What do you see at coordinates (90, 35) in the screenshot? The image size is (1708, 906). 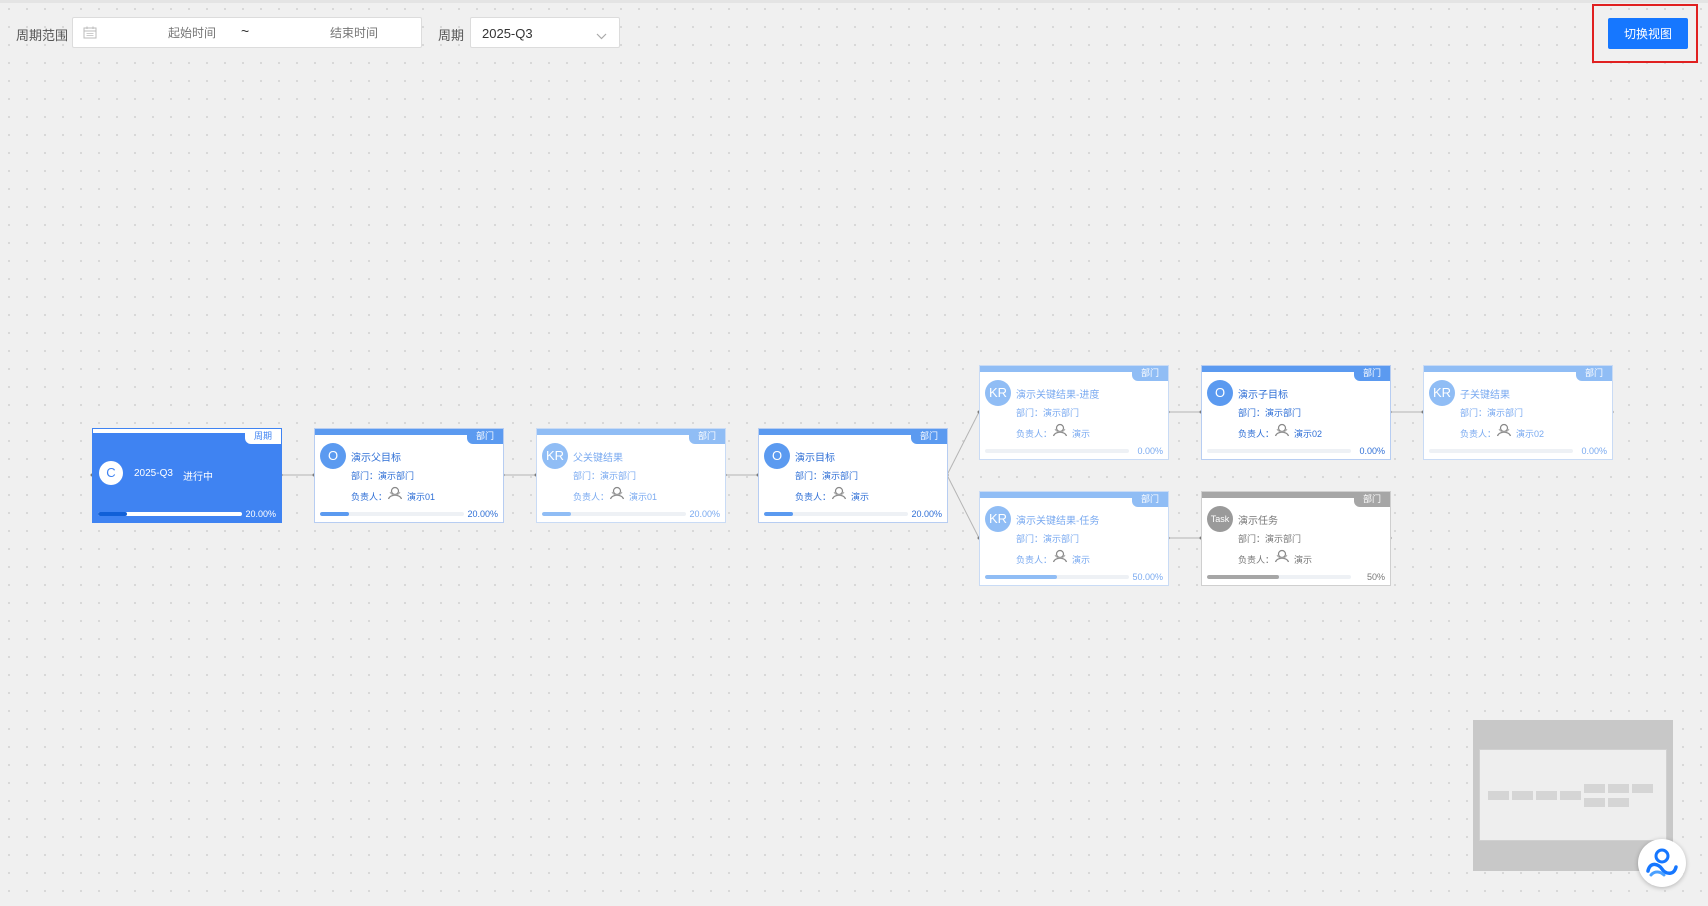 I see `calendar-icon` at bounding box center [90, 35].